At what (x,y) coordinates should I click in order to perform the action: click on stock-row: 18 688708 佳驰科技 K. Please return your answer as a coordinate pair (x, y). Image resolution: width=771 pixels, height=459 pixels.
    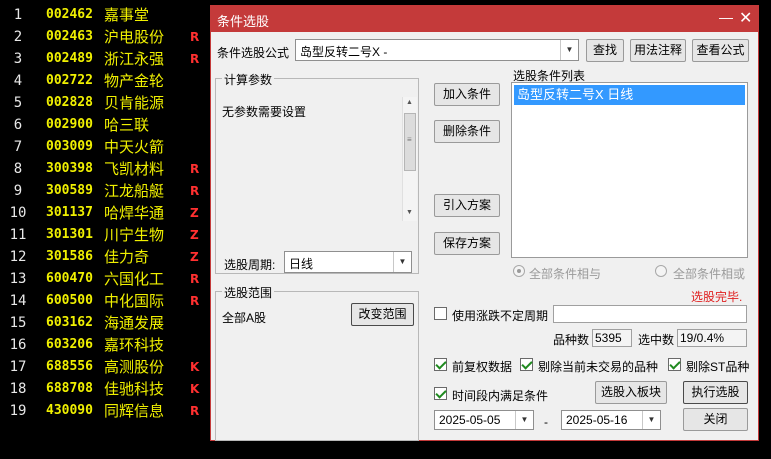
    Looking at the image, I should click on (105, 389).